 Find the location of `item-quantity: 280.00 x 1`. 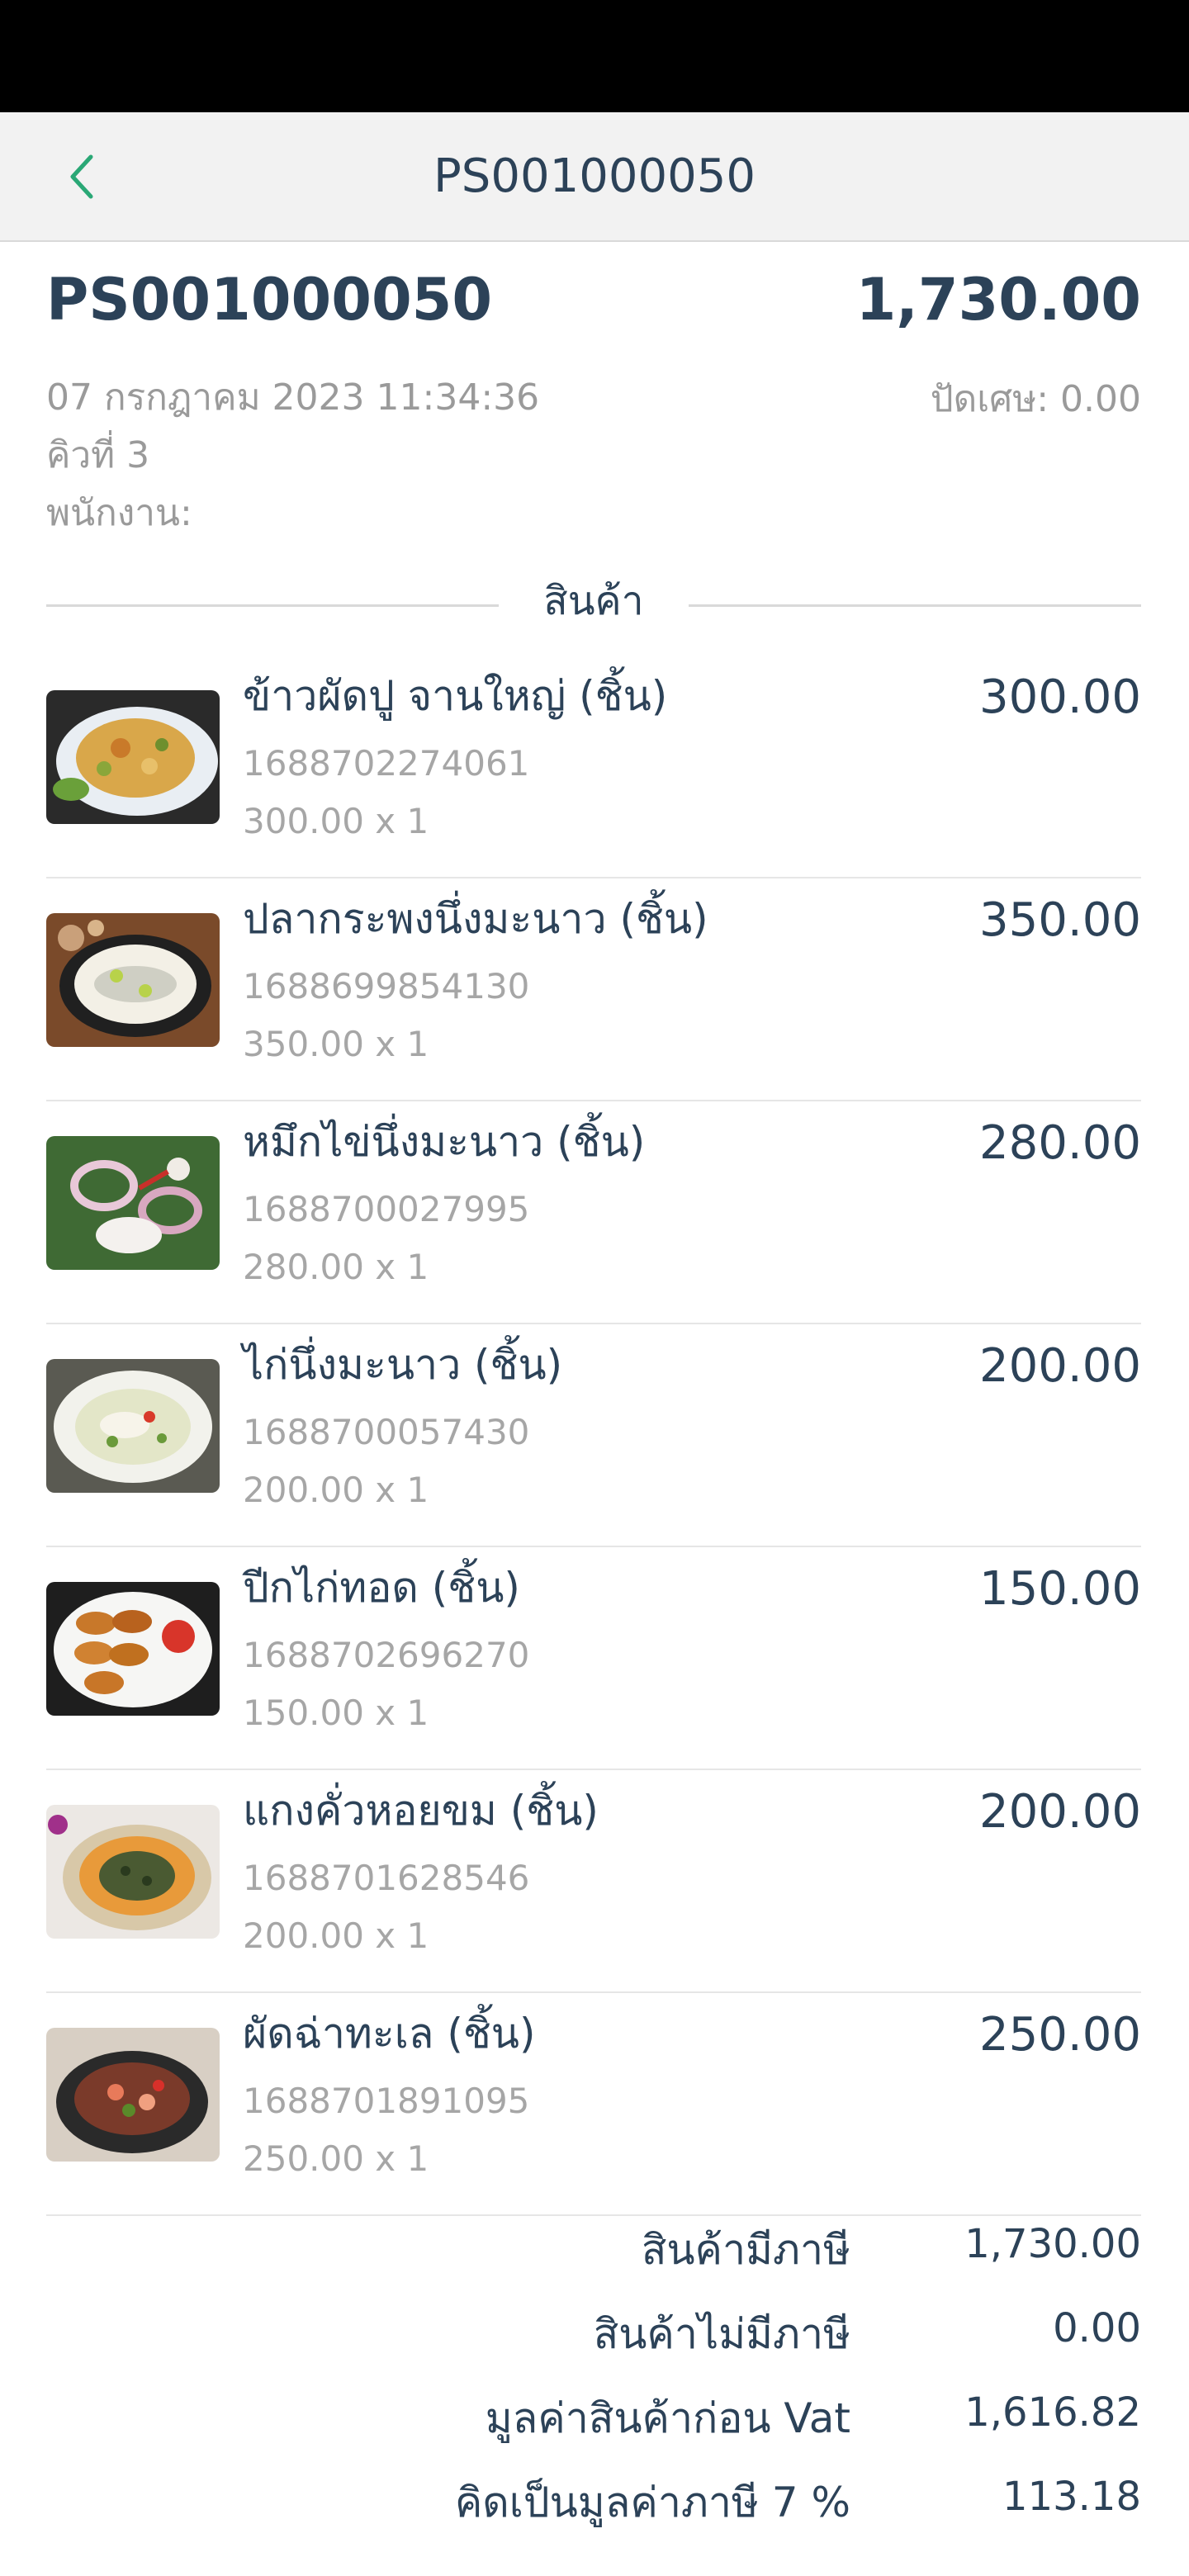

item-quantity: 280.00 x 1 is located at coordinates (336, 1267).